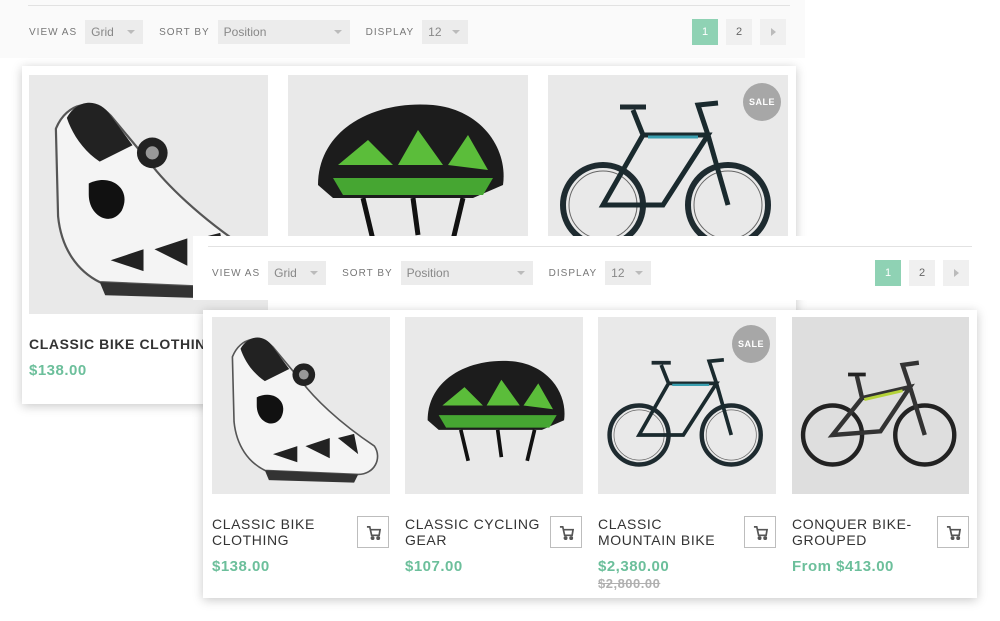 This screenshot has width=1000, height=621. What do you see at coordinates (426, 540) in the screenshot?
I see `product-name-line2: GEAR` at bounding box center [426, 540].